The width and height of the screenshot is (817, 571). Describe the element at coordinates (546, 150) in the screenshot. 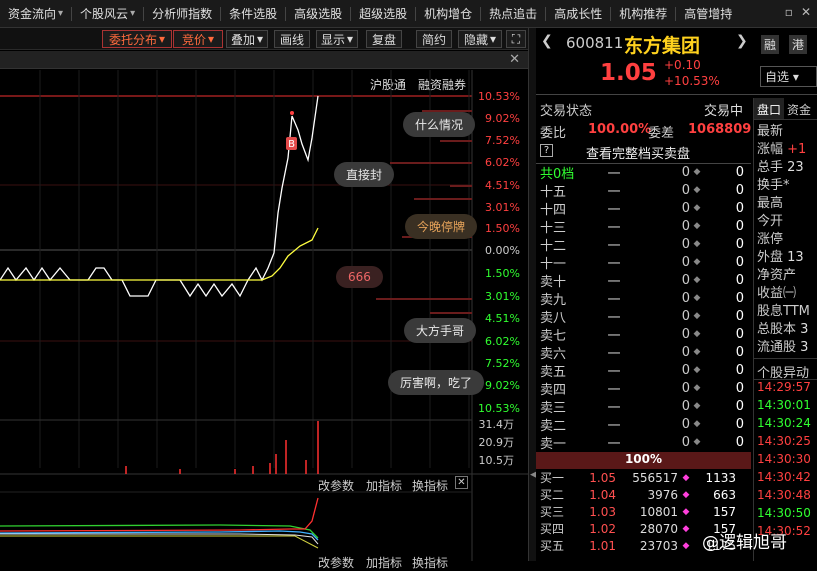

I see `help-icon: ?` at that location.